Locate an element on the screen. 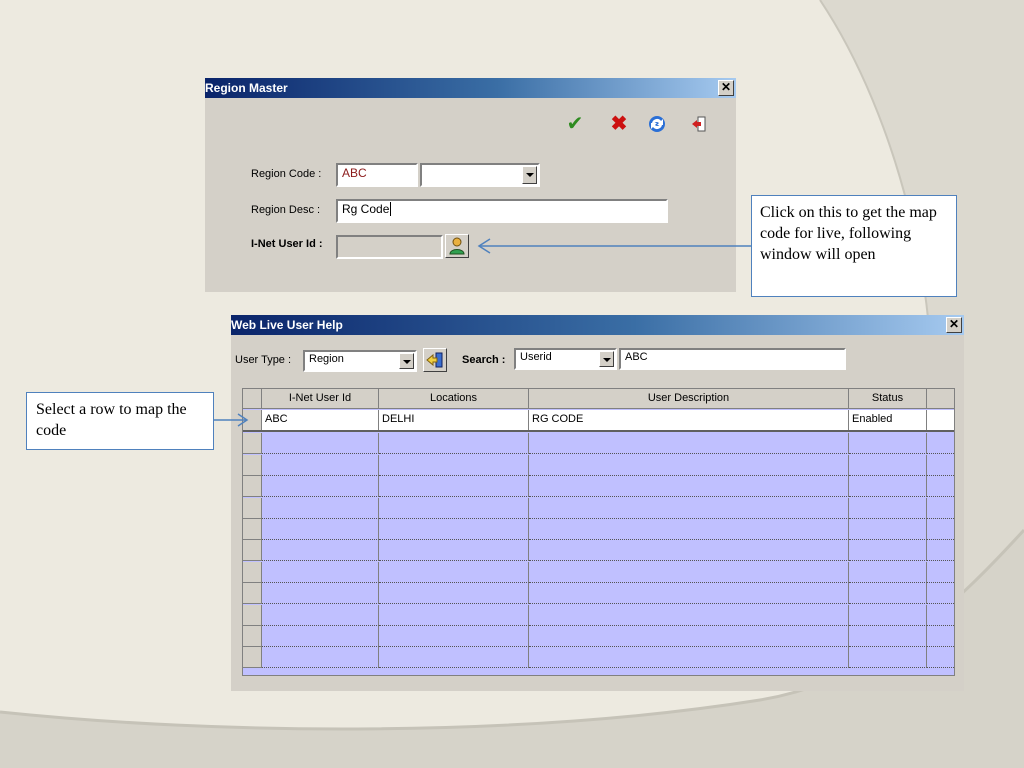 The width and height of the screenshot is (1024, 768). region-master-close-button: ✕ is located at coordinates (726, 88).